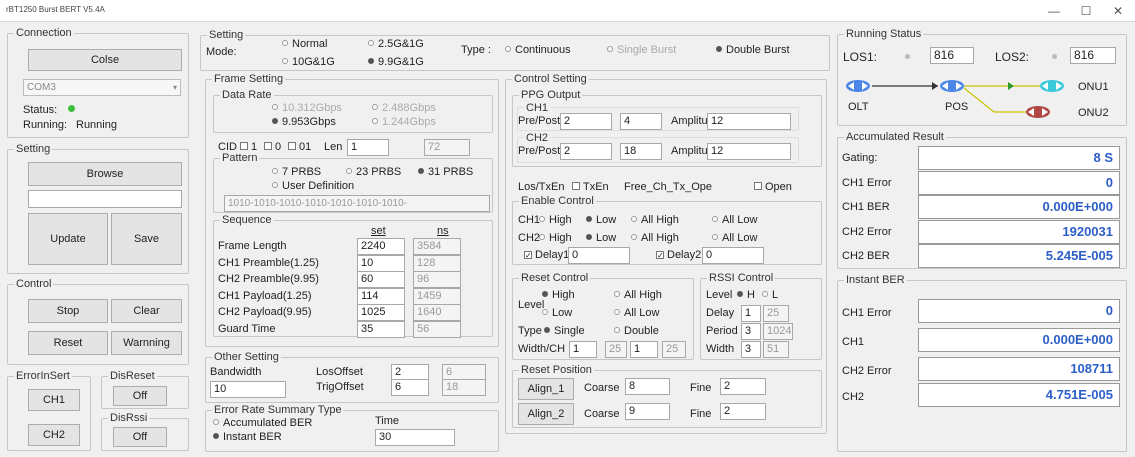 Image resolution: width=1135 pixels, height=457 pixels. I want to click on enable-ch2-low-radio: Low, so click(601, 238).